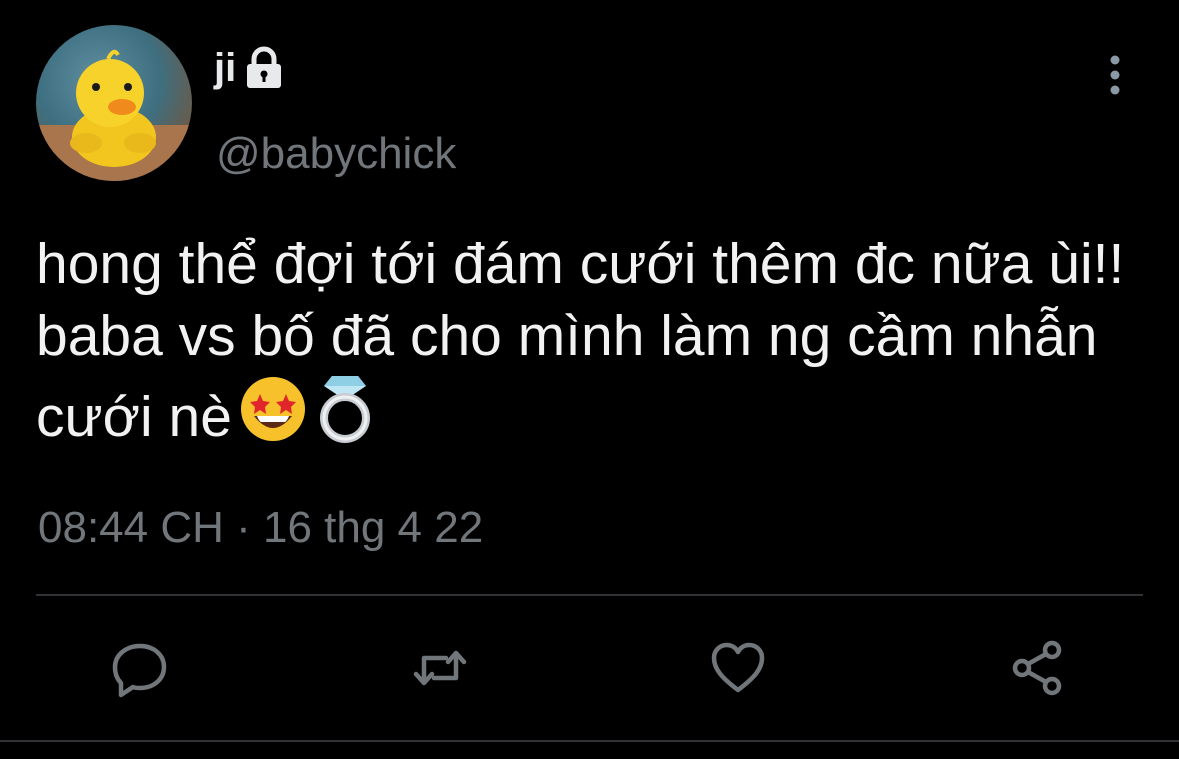 The width and height of the screenshot is (1179, 759). I want to click on share-button, so click(1038, 668).